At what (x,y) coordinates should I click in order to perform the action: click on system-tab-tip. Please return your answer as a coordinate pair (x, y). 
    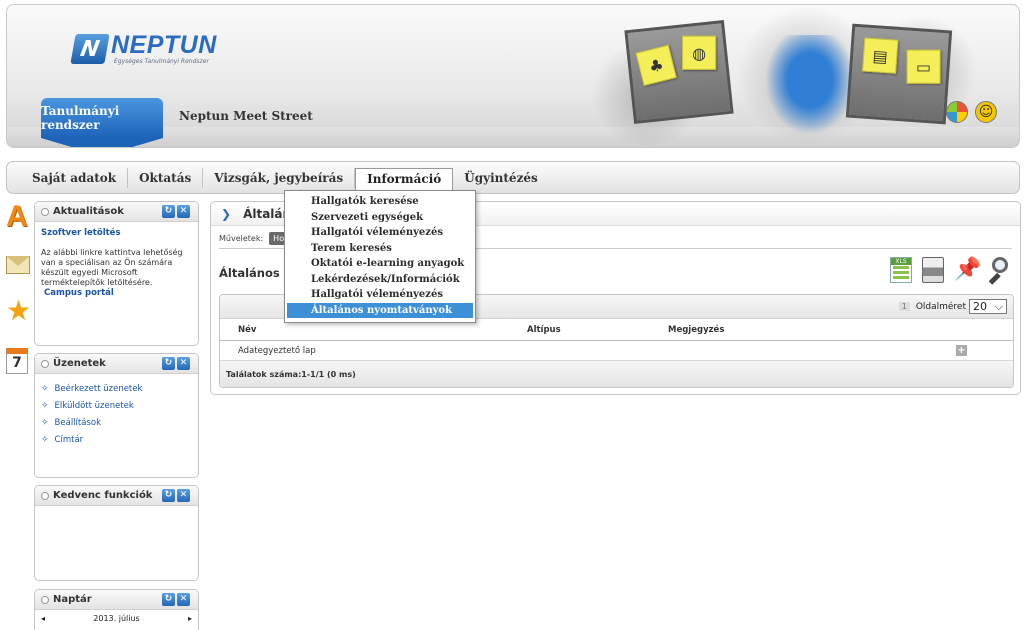
    Looking at the image, I should click on (102, 142).